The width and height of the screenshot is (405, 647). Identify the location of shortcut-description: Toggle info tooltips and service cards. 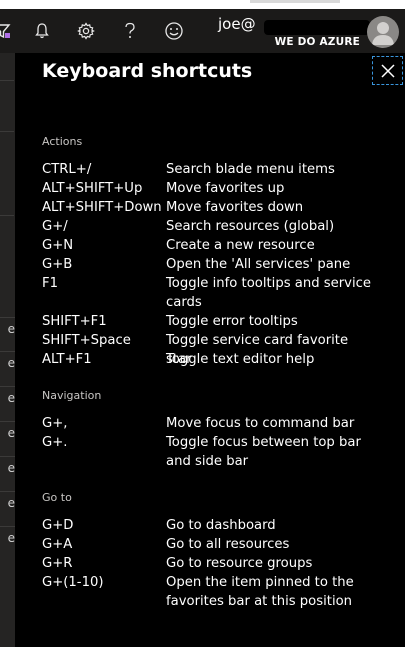
(268, 293).